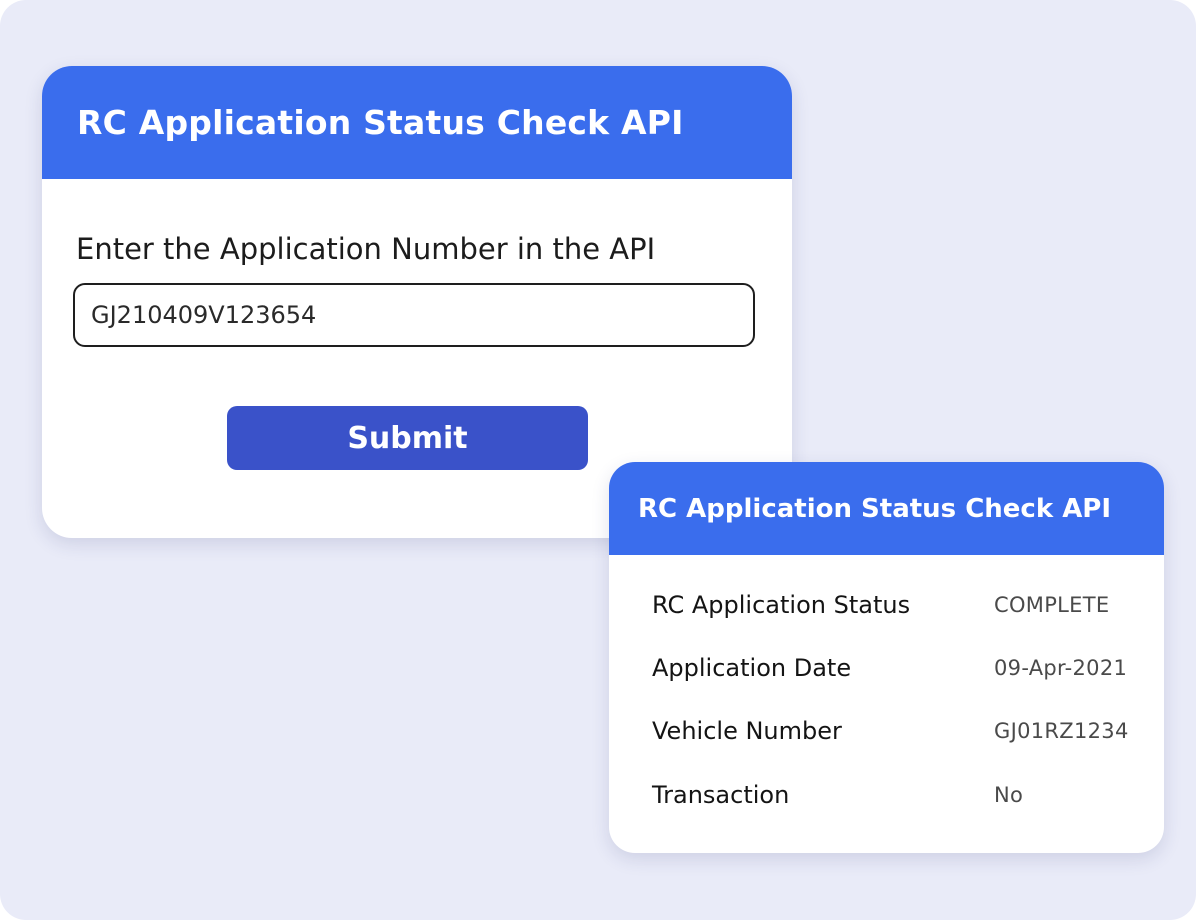 The height and width of the screenshot is (920, 1196). I want to click on application-number-input, so click(414, 315).